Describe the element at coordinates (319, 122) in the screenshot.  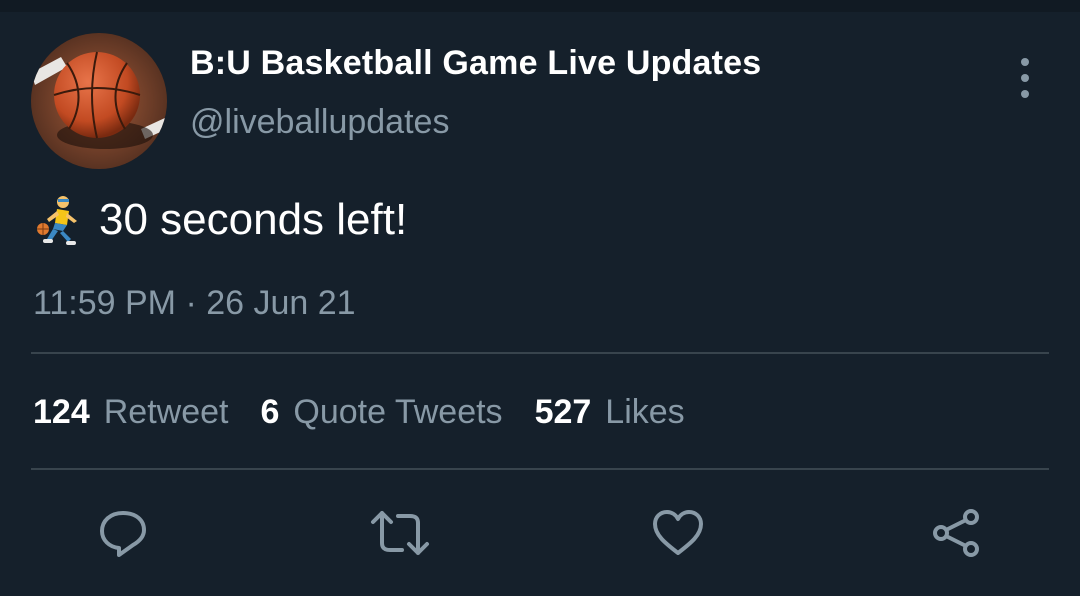
I see `handle: @liveballupdates` at that location.